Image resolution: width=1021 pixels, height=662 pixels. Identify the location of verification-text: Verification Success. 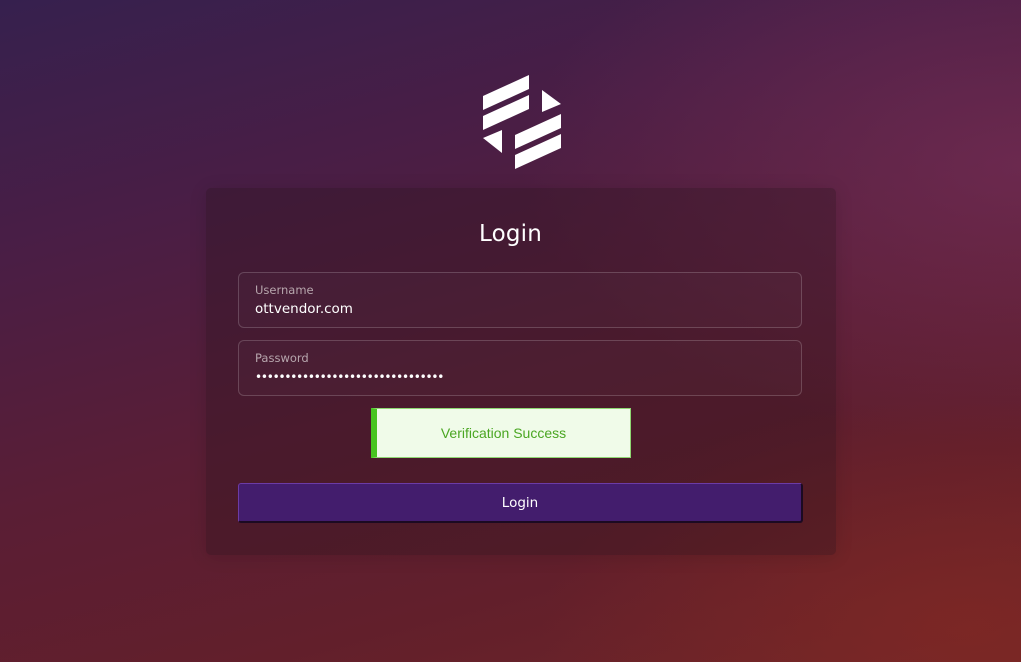
(503, 433).